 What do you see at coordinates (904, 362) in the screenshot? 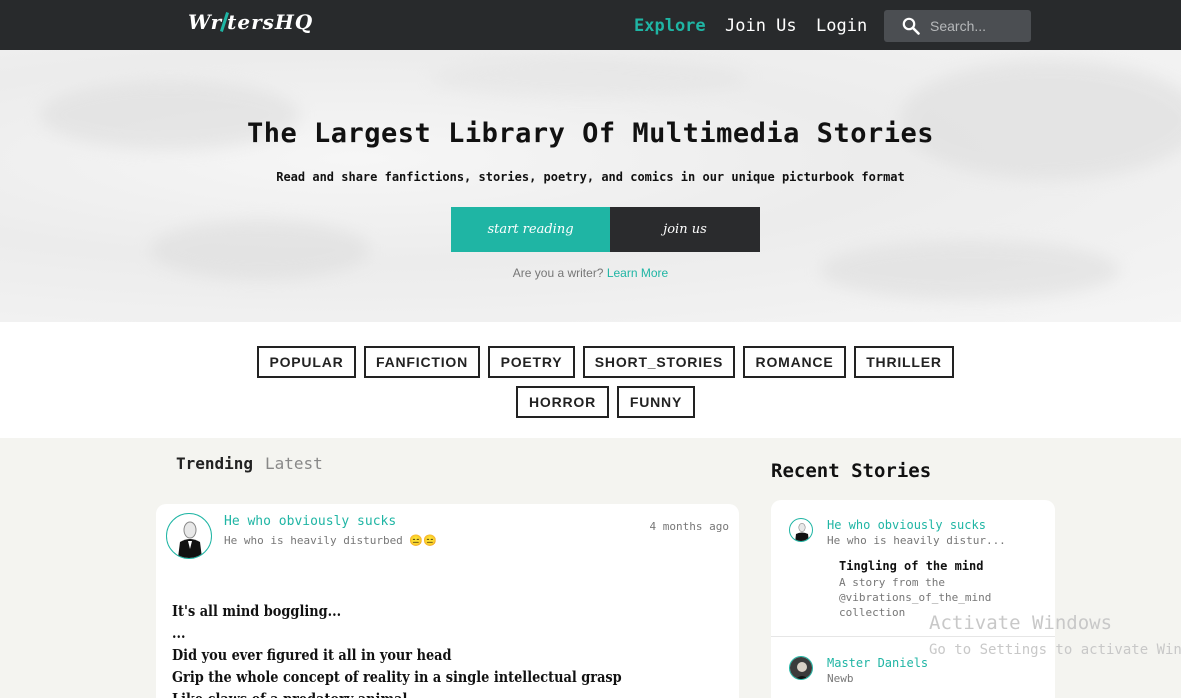
I see `tag-thriller: THRILLER` at bounding box center [904, 362].